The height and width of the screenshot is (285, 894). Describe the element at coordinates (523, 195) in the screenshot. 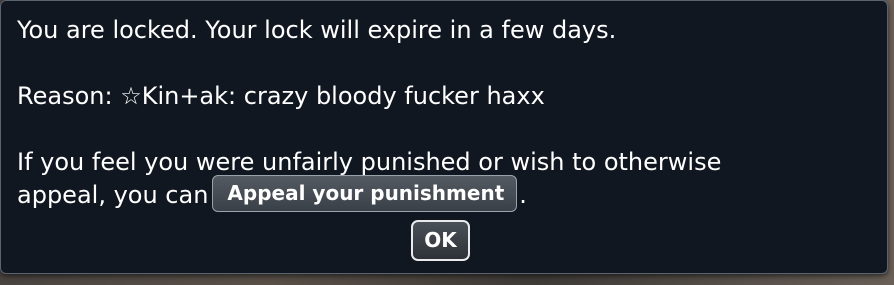

I see `appeal-suffix: .` at that location.